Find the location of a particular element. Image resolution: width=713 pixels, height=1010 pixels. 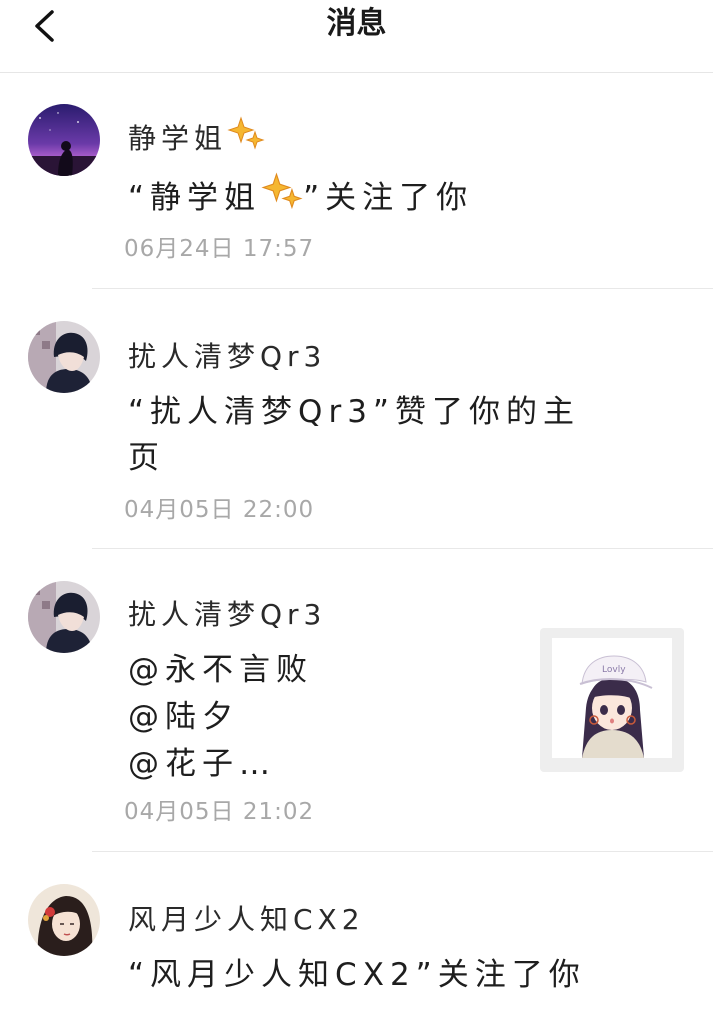

timestamp: 06月24日 17:57 is located at coordinates (219, 249).